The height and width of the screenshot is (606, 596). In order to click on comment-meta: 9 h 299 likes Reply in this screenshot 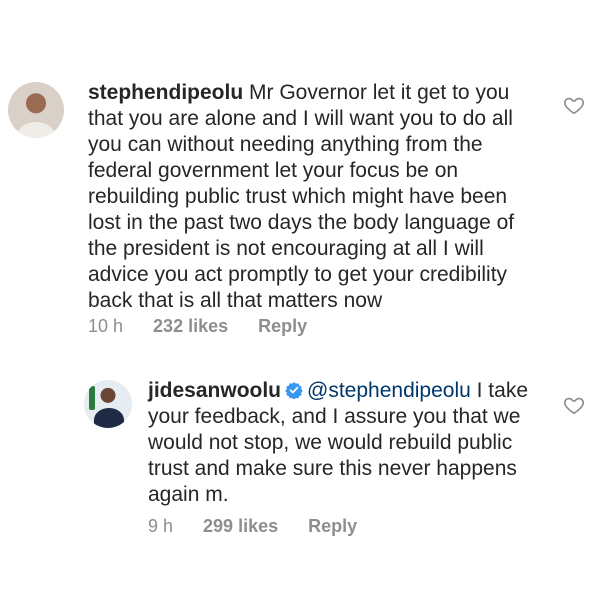, I will do `click(252, 526)`.